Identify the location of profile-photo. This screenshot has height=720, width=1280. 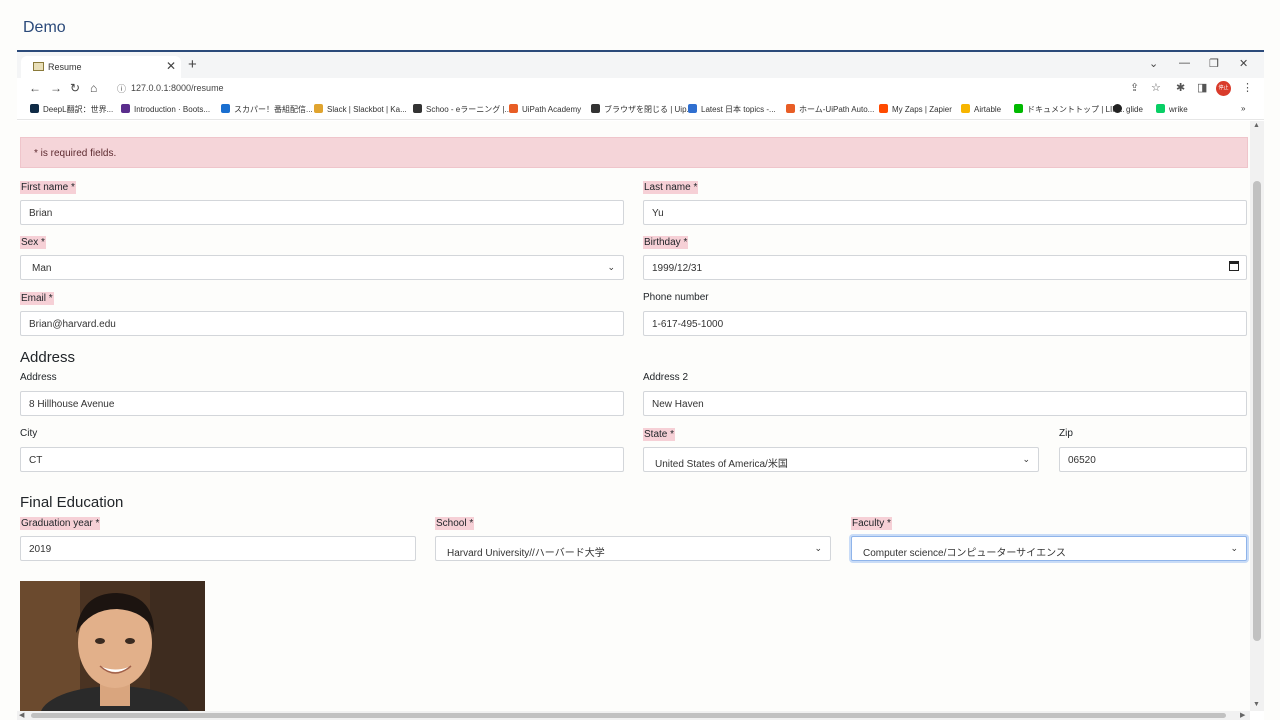
(112, 646).